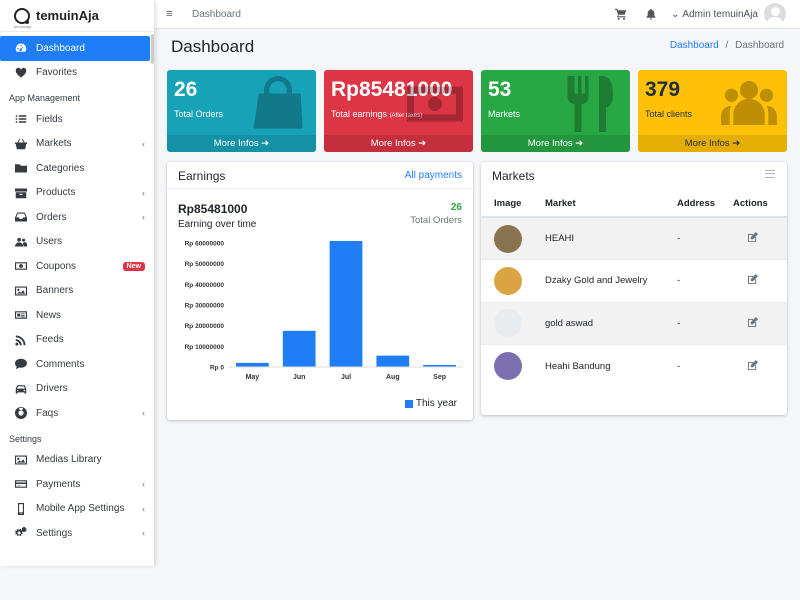 The image size is (800, 600). Describe the element at coordinates (186, 89) in the screenshot. I see `stat-value: 26` at that location.